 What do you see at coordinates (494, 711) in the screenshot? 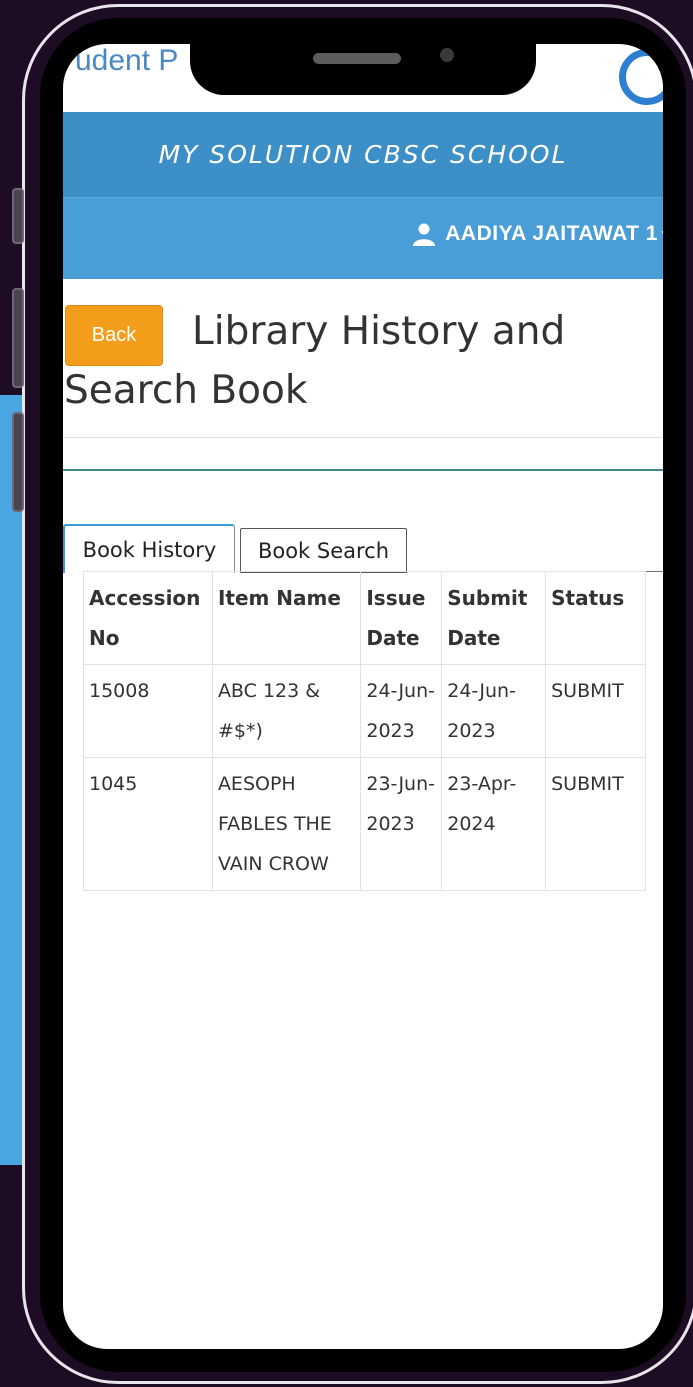
I see `cell-submit-date: 24-Jun-2023` at bounding box center [494, 711].